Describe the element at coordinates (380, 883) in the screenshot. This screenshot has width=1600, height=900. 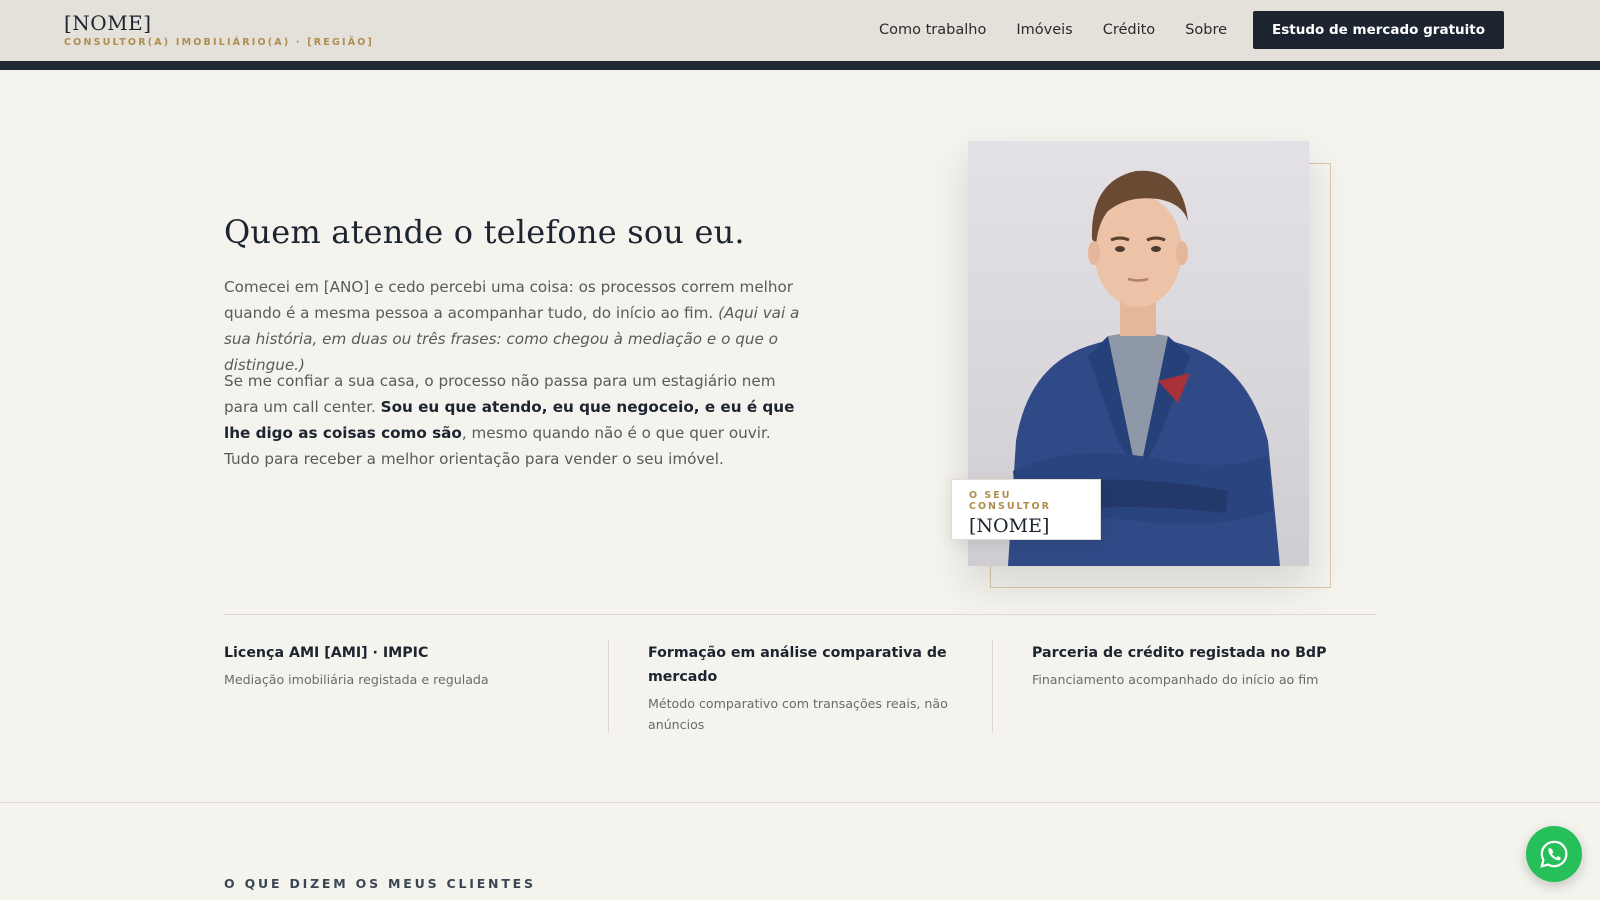
I see `testimonials-section-label: O QUE DIZEM OS MEUS CLIENTES` at that location.